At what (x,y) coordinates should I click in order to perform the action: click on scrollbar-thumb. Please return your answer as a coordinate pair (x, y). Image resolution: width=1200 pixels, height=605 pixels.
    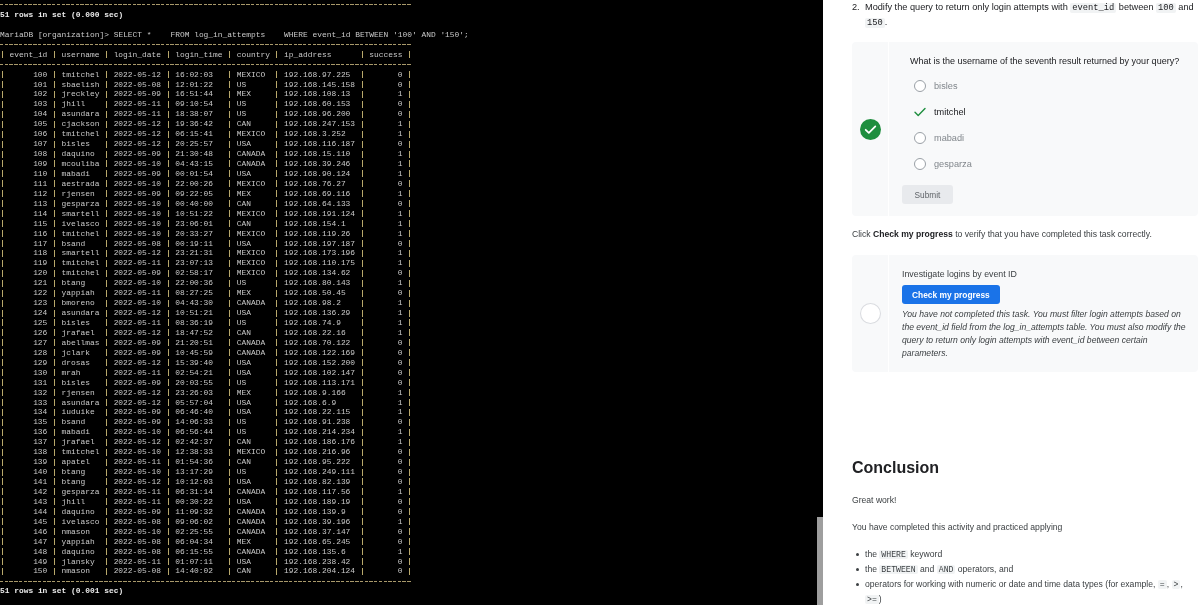
    Looking at the image, I should click on (820, 561).